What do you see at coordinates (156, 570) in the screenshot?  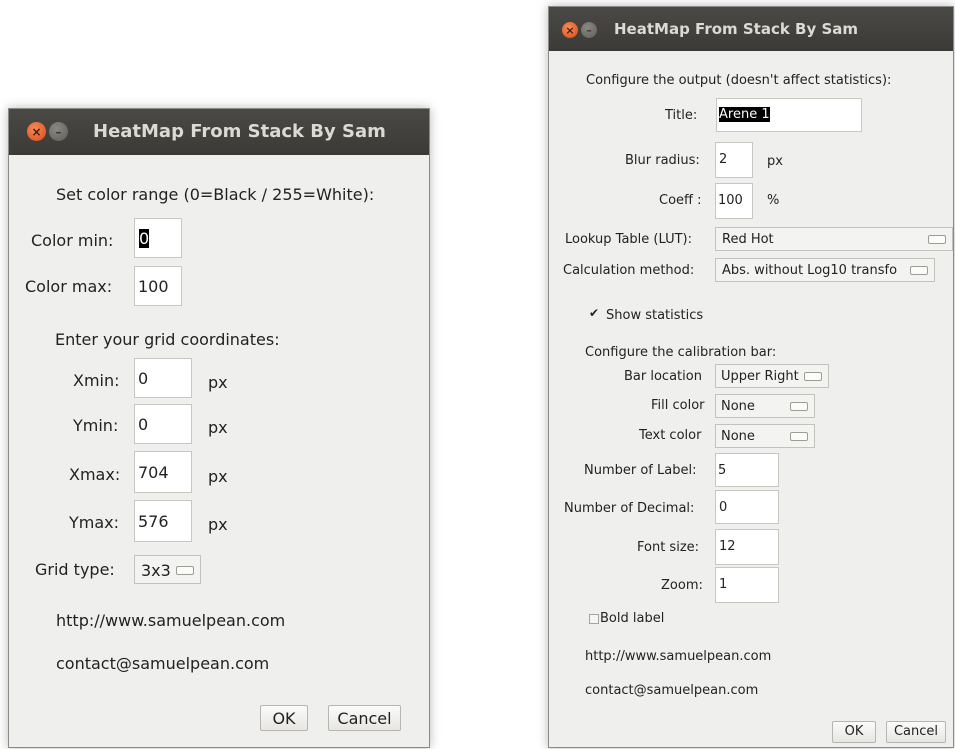 I see `grid-type-value: 3x3` at bounding box center [156, 570].